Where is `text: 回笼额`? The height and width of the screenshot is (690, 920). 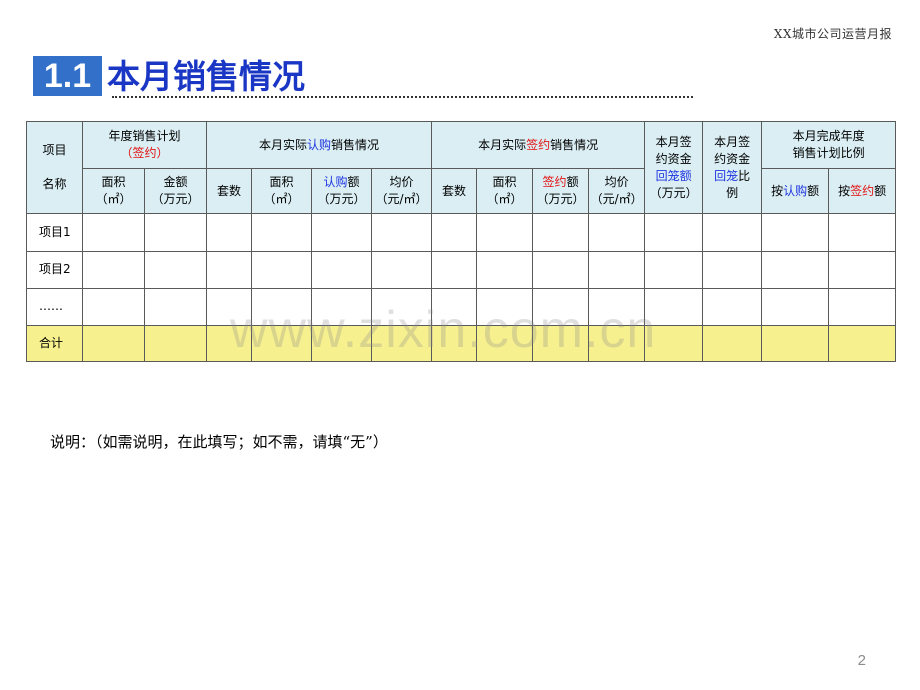 text: 回笼额 is located at coordinates (673, 175).